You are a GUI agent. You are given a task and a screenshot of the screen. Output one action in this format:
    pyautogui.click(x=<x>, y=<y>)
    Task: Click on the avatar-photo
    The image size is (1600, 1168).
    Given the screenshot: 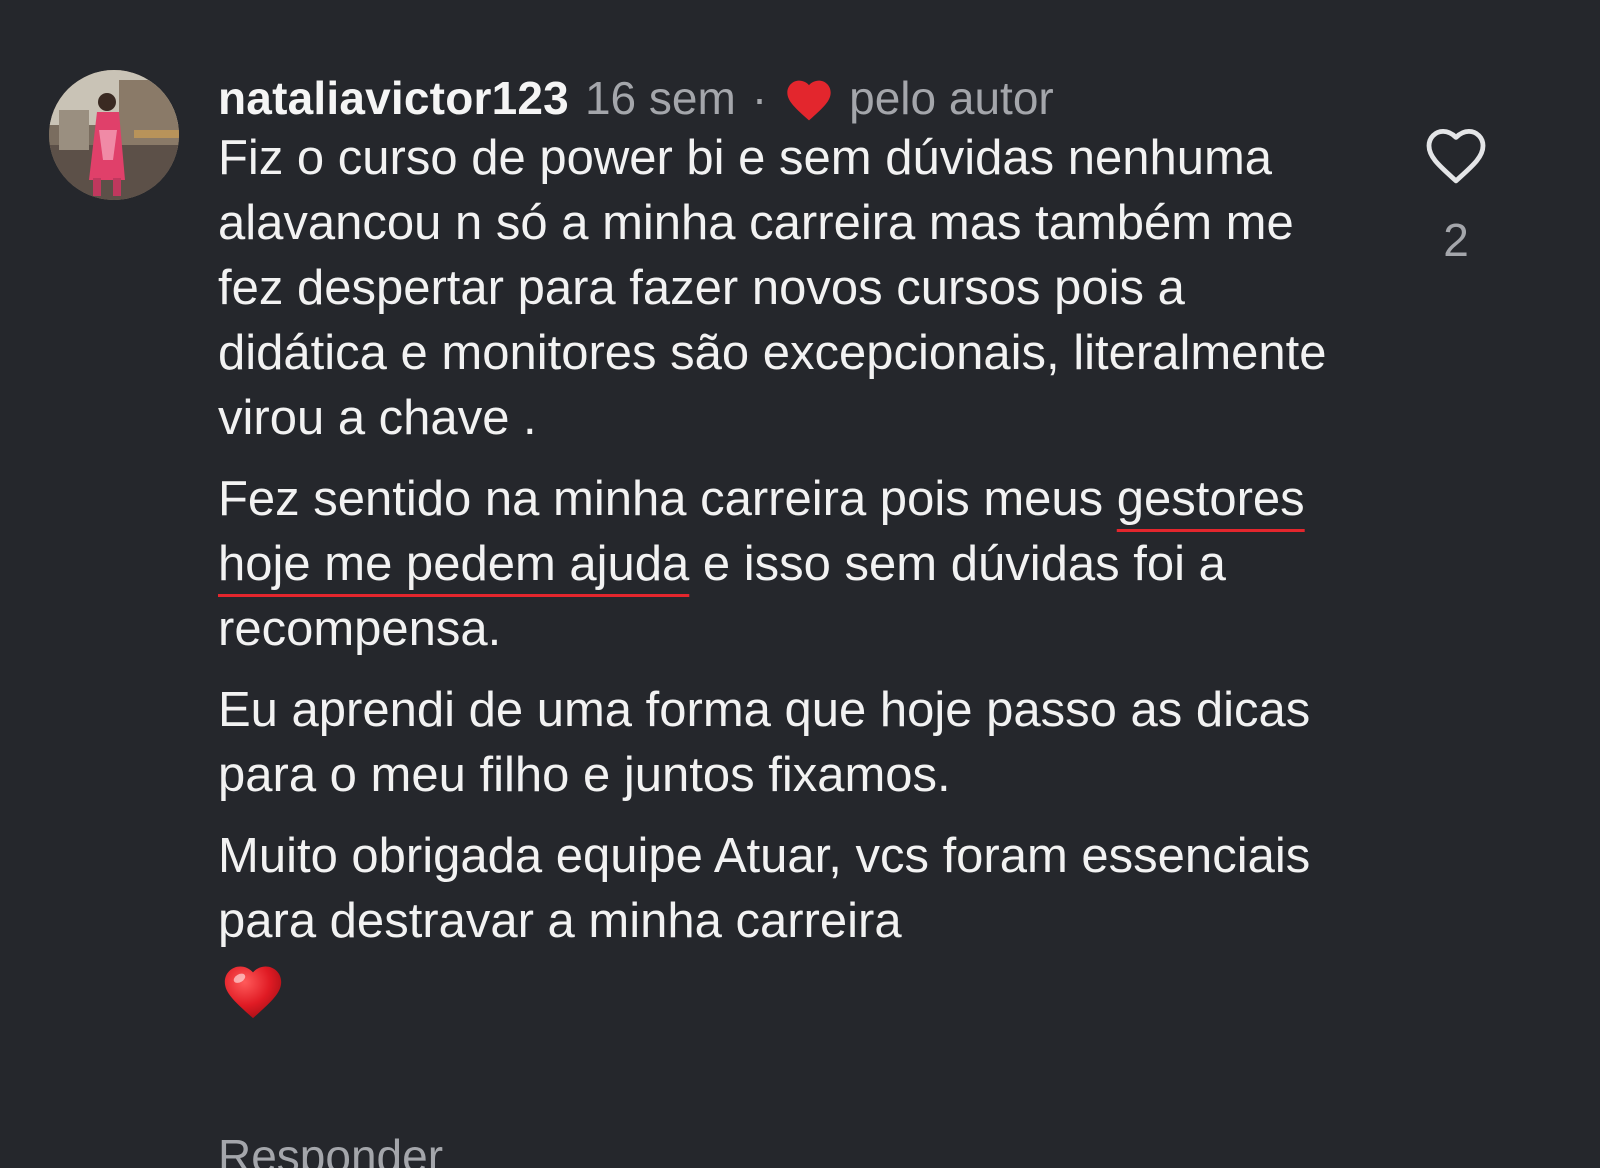 What is the action you would take?
    pyautogui.click(x=114, y=135)
    